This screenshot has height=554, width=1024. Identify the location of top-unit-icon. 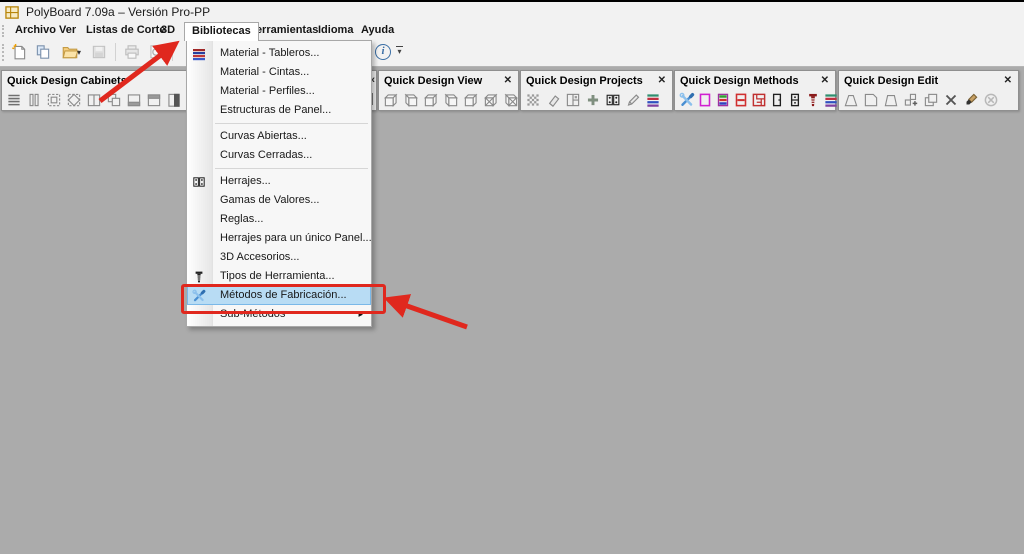
(154, 100).